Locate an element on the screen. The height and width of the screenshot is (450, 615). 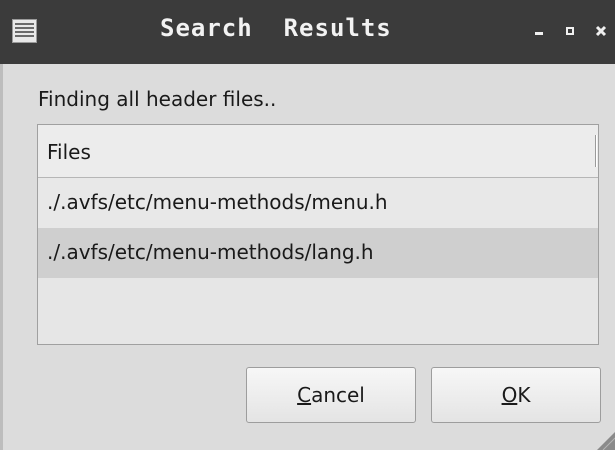
list-item-selected: ./.avfs/etc/menu-methods/lang.h is located at coordinates (318, 253).